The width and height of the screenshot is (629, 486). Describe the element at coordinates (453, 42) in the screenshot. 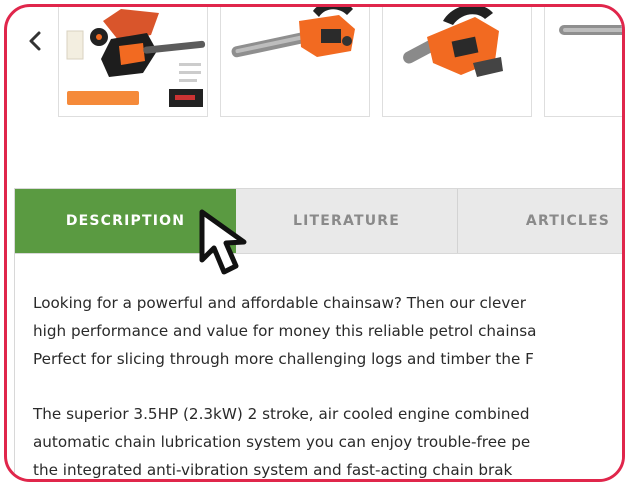

I see `chainsaw-angled-image` at that location.